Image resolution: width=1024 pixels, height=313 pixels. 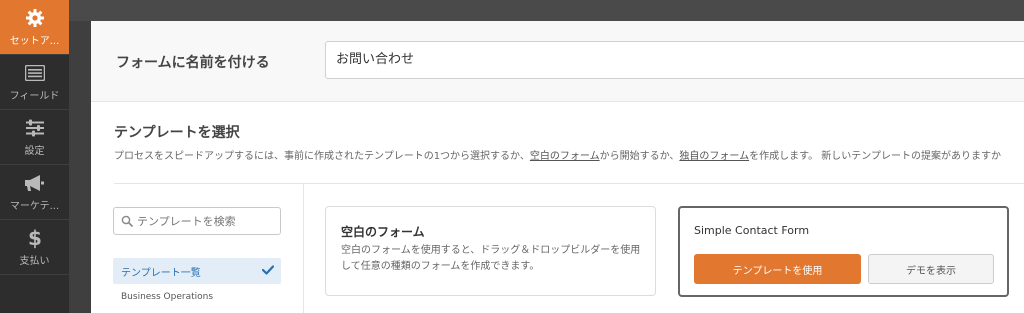 What do you see at coordinates (34, 73) in the screenshot?
I see `fields-list-icon` at bounding box center [34, 73].